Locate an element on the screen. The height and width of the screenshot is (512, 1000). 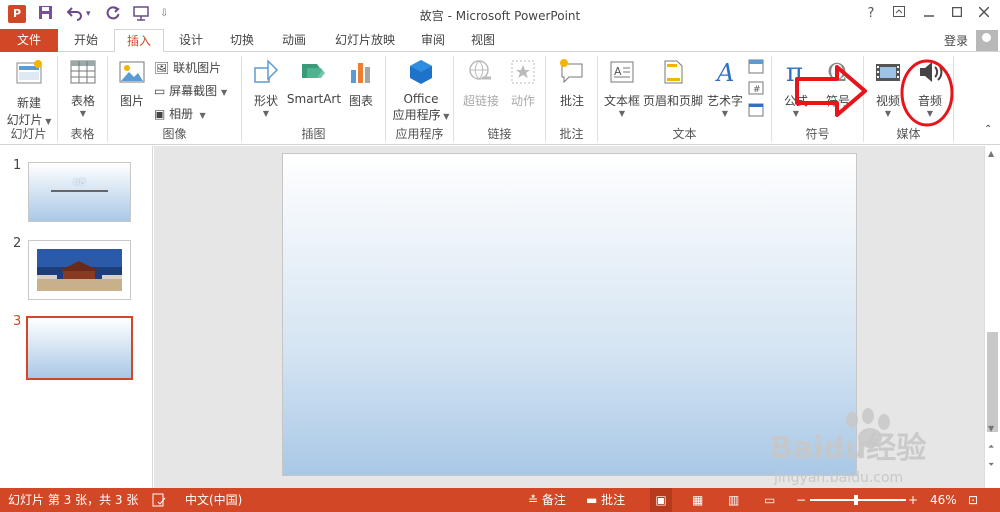
tab-home: 开始 is located at coordinates (86, 40).